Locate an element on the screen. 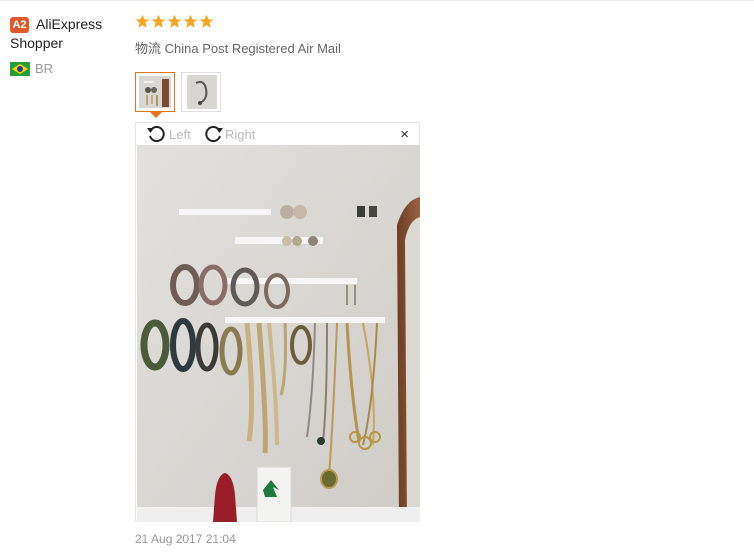  review-date: 21 Aug 2017 21:04 is located at coordinates (185, 539).